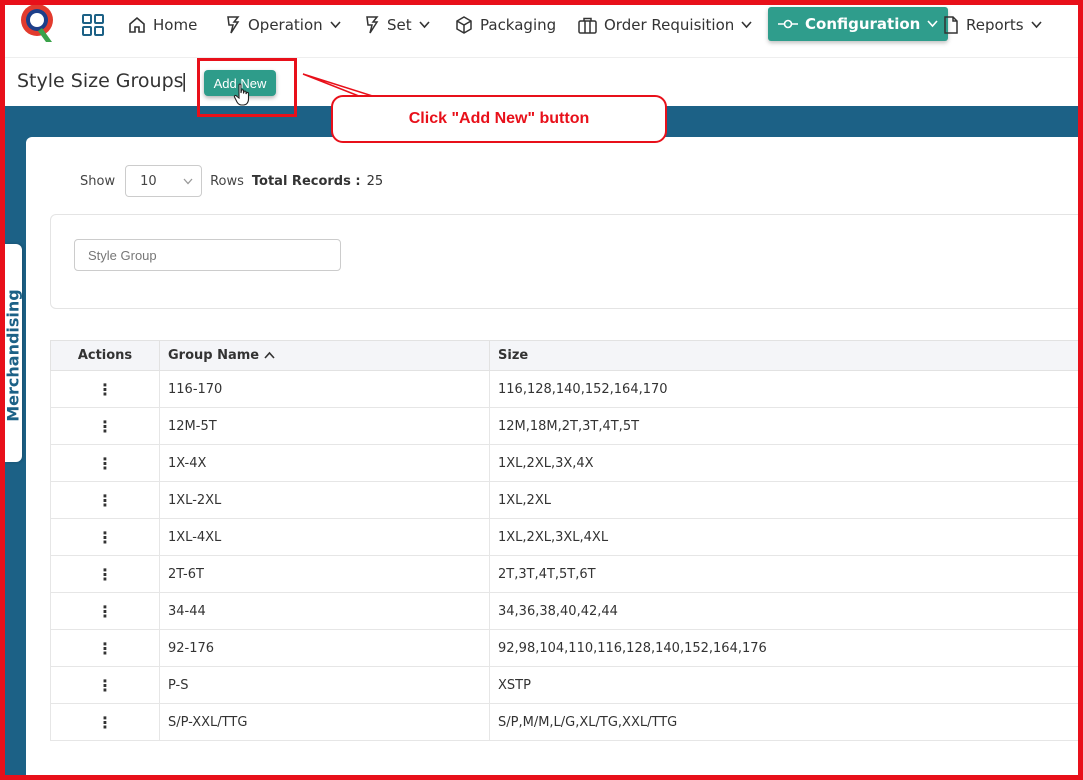  Describe the element at coordinates (38, 24) in the screenshot. I see `app-logo` at that location.